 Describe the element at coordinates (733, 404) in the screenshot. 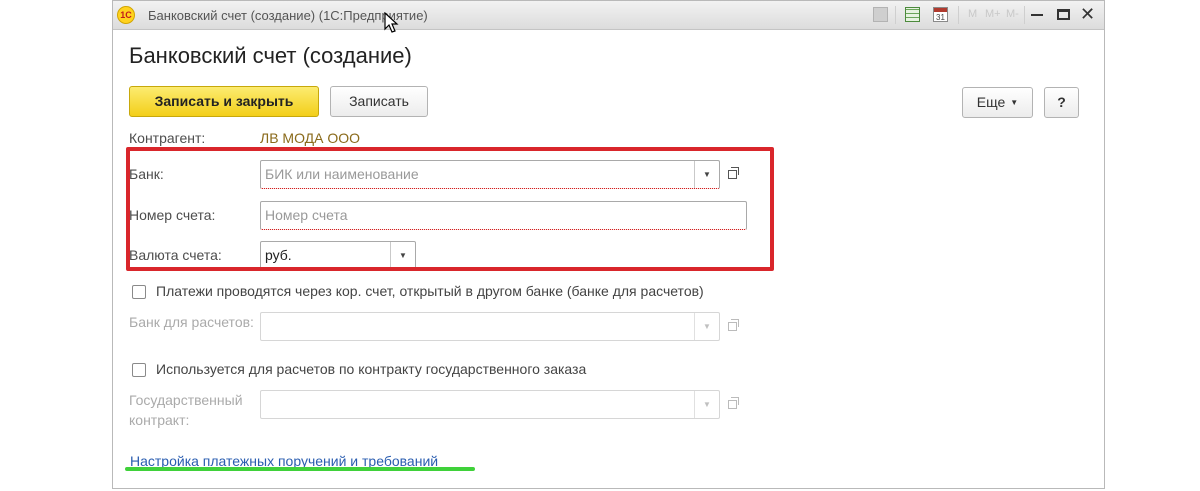

I see `gov-contract-open-icon` at that location.